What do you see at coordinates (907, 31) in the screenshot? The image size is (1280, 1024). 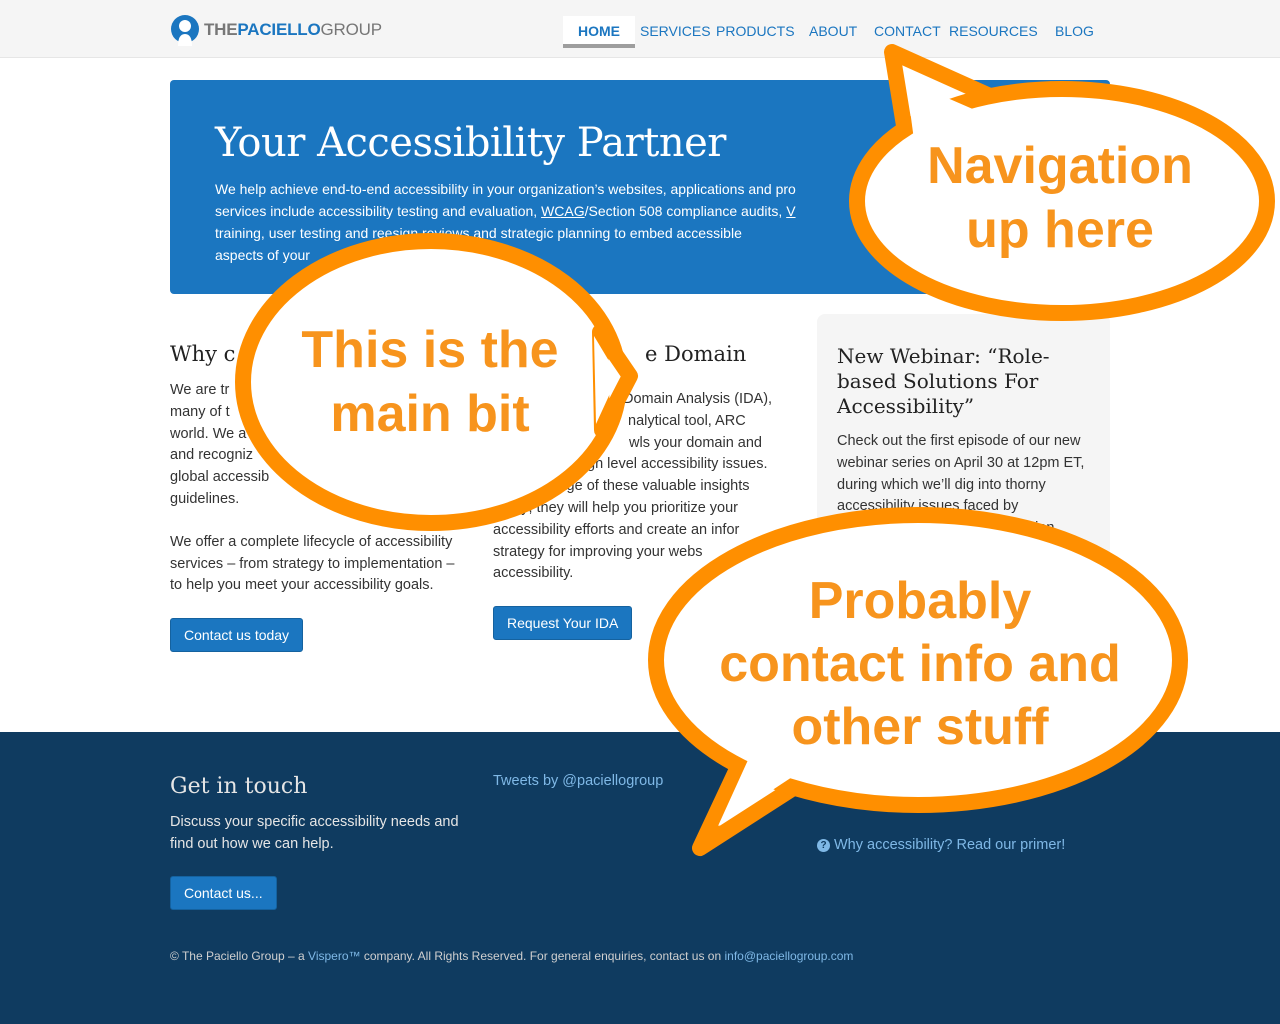 I see `nav-contact: CONTACT` at bounding box center [907, 31].